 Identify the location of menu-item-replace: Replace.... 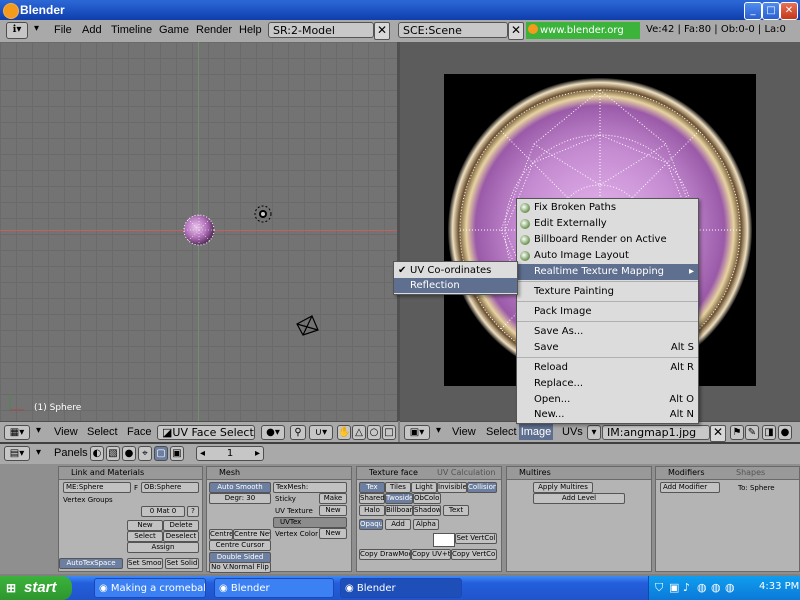
(607, 384).